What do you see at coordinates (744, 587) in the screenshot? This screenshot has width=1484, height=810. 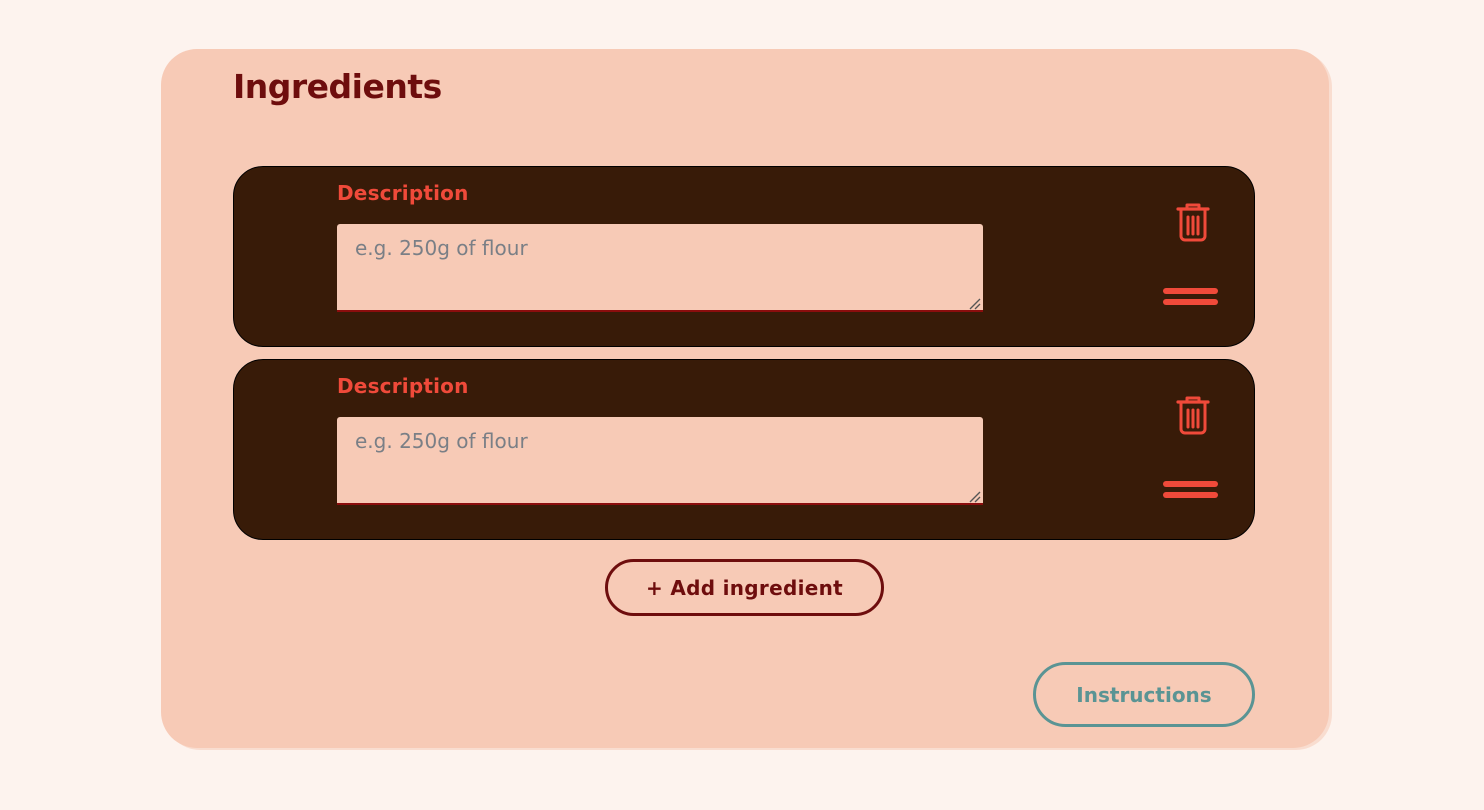 I see `add-ingredient-button: + Add ingredient` at bounding box center [744, 587].